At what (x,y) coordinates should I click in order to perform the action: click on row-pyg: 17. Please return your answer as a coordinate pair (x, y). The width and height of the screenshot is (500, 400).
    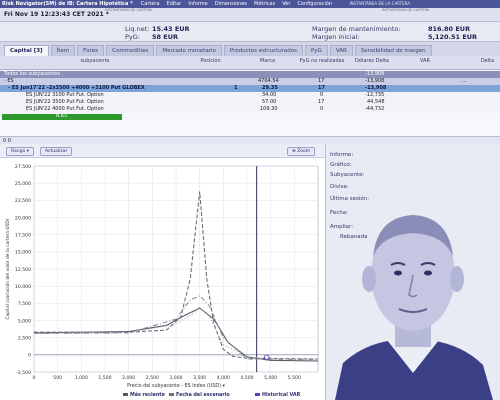
    Looking at the image, I should click on (321, 88).